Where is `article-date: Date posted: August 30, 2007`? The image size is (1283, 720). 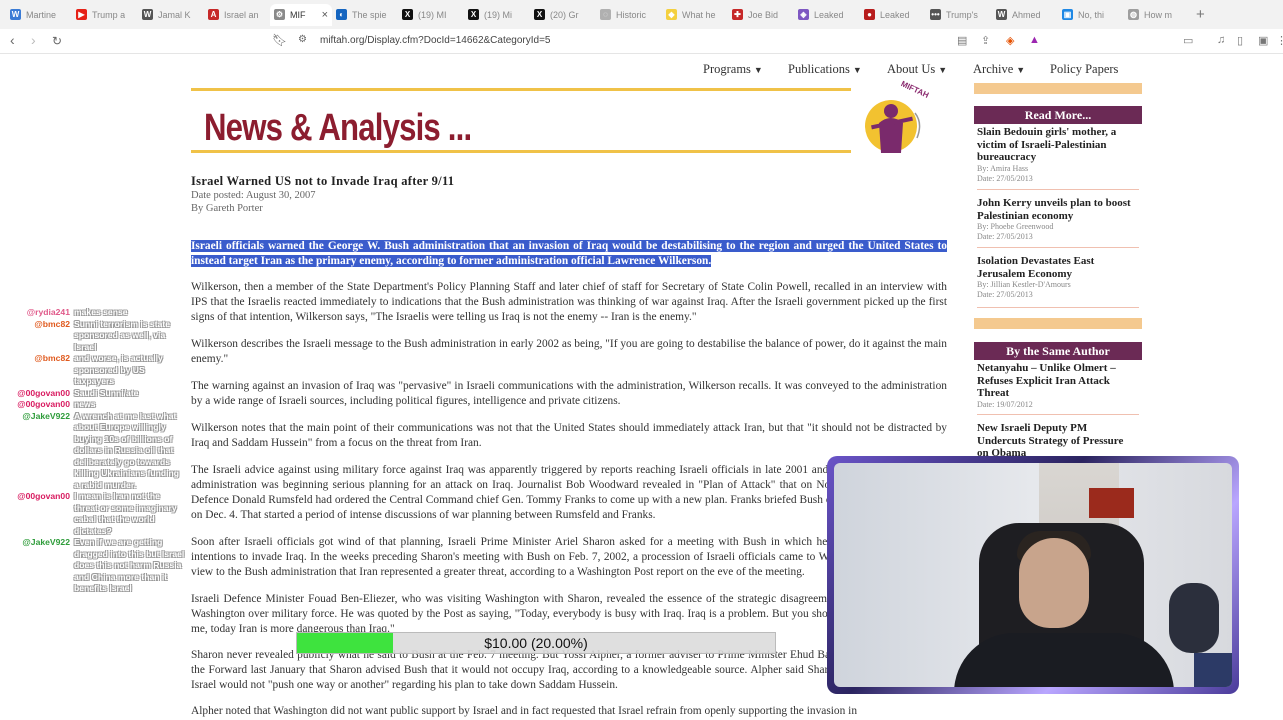
article-date: Date posted: August 30, 2007 is located at coordinates (253, 195).